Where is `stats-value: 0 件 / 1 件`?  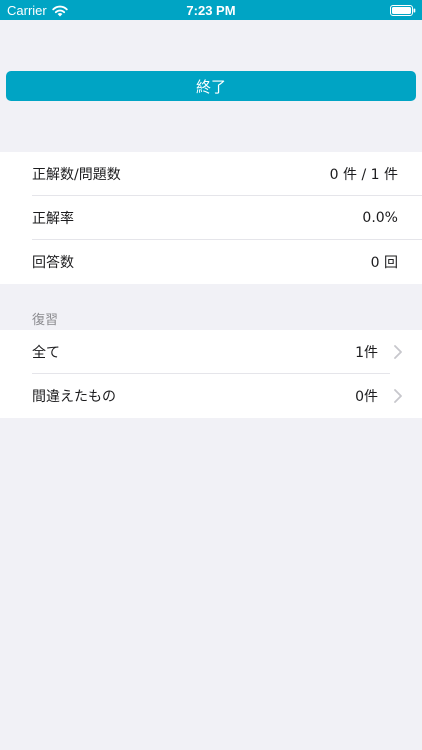
stats-value: 0 件 / 1 件 is located at coordinates (363, 175).